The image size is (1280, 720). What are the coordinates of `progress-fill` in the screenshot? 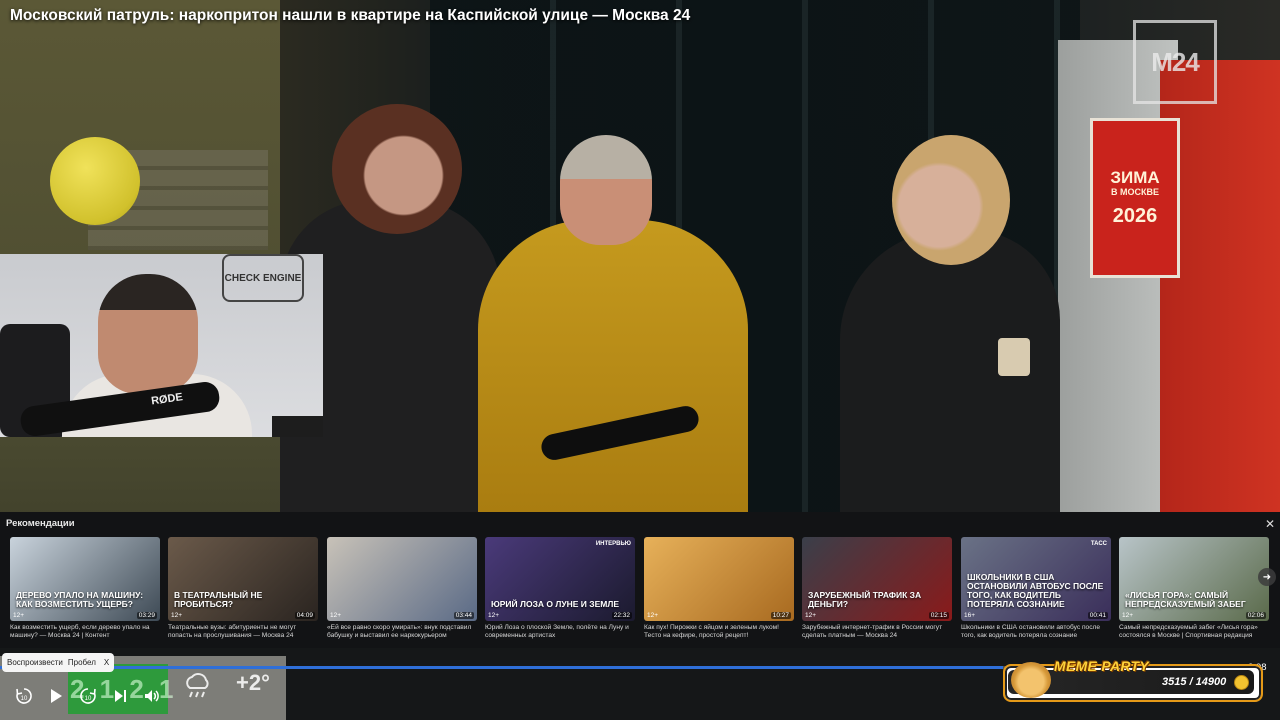 It's located at (501, 667).